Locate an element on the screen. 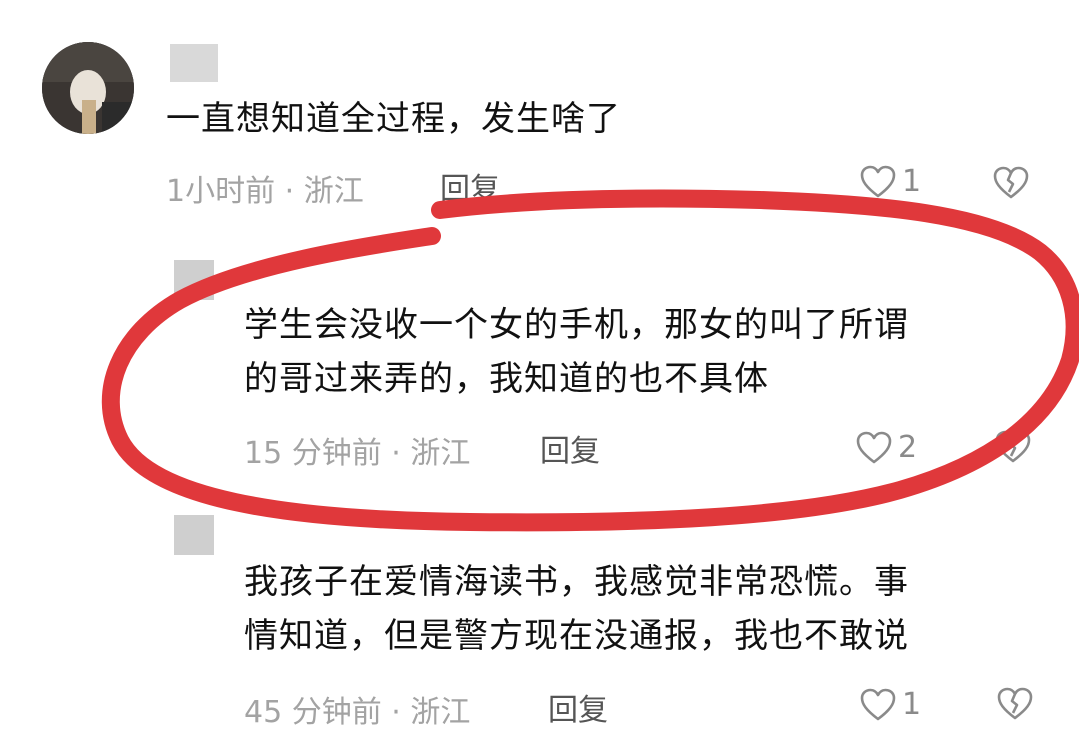 This screenshot has height=755, width=1079. like-button: 2 is located at coordinates (886, 447).